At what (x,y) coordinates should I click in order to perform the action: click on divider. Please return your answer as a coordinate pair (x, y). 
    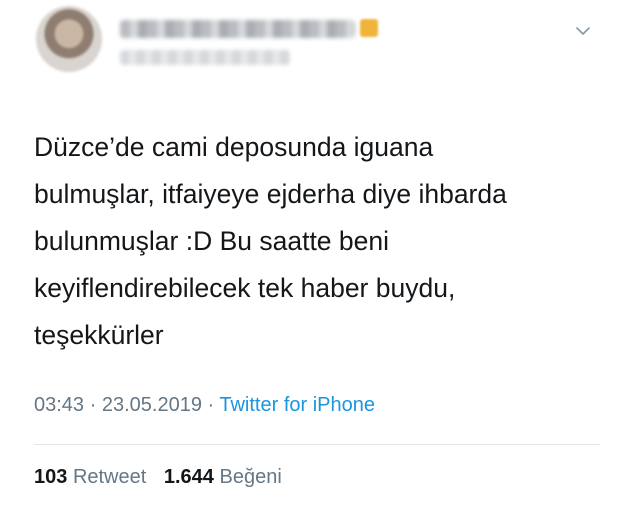
    Looking at the image, I should click on (317, 444).